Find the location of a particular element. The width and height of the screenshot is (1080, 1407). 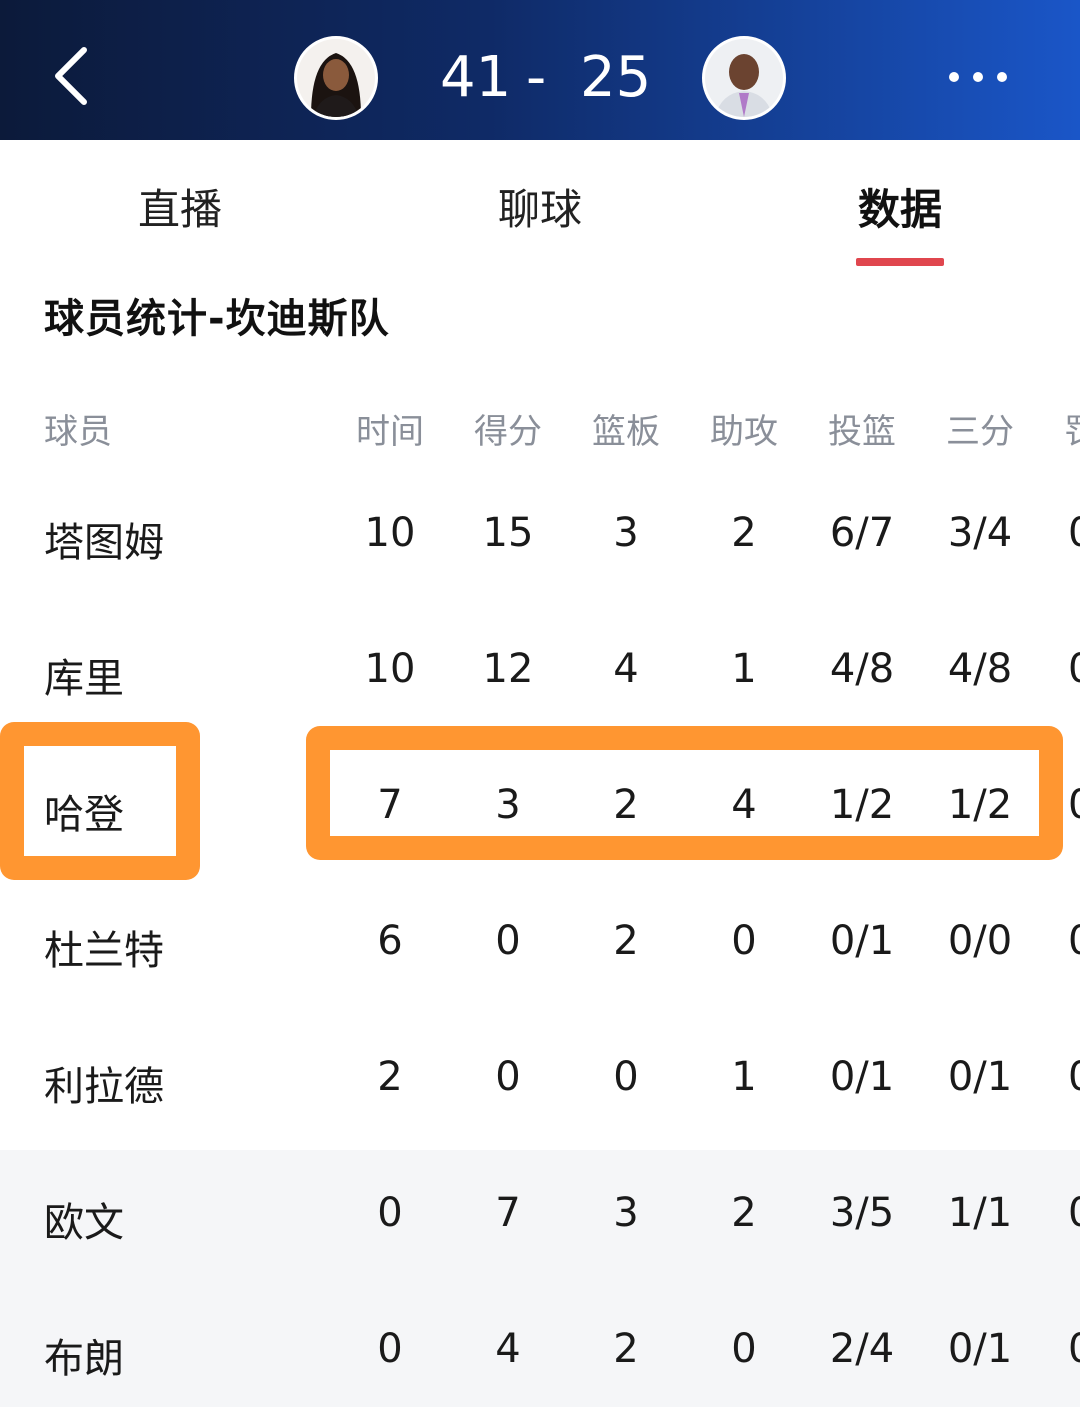

stat-three-pointers: 3/4 is located at coordinates (980, 533).